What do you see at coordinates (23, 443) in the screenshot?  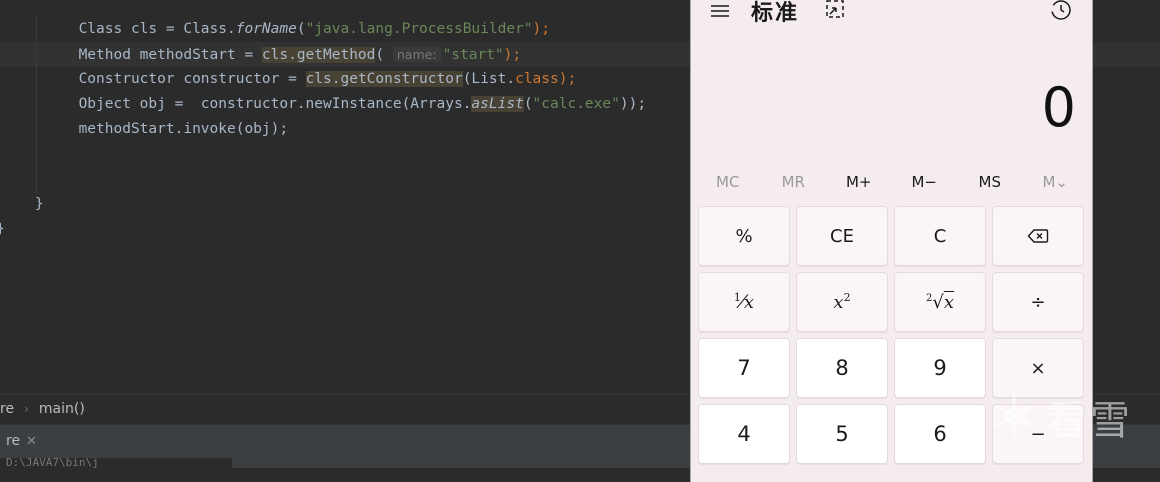 I see `run-tab: re ✕` at bounding box center [23, 443].